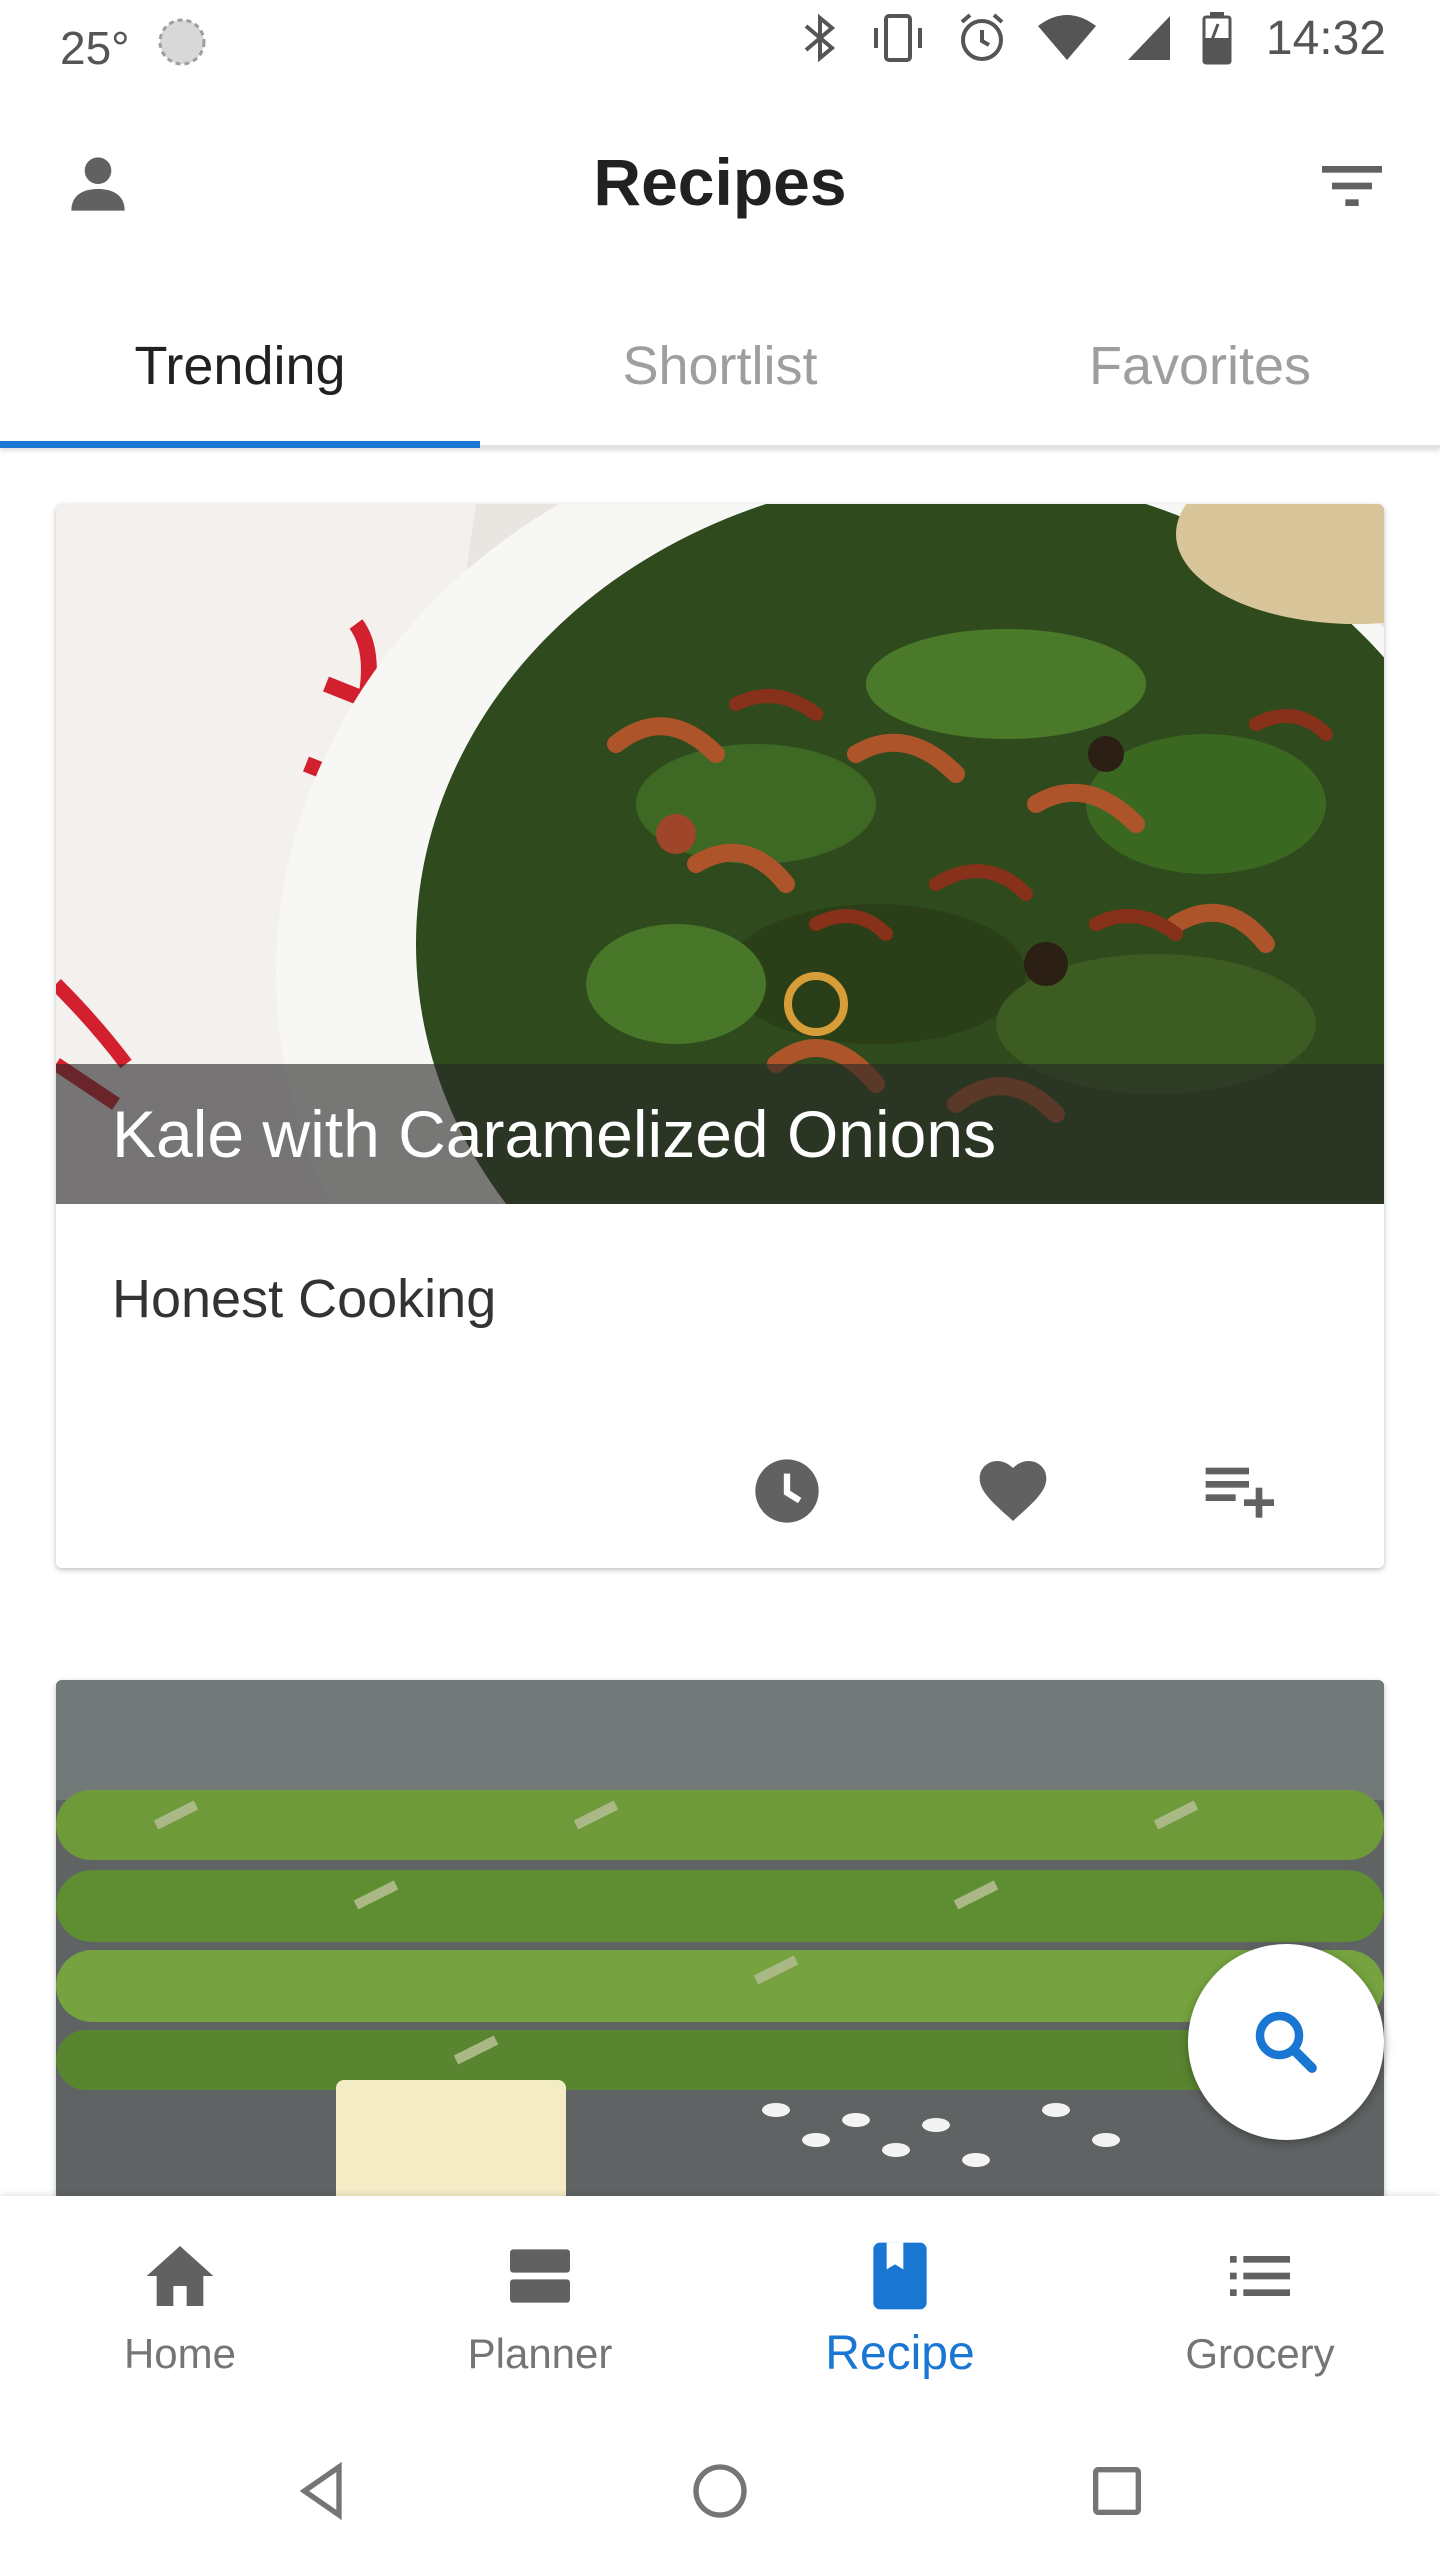 The image size is (1440, 2560). I want to click on search-button, so click(1286, 2042).